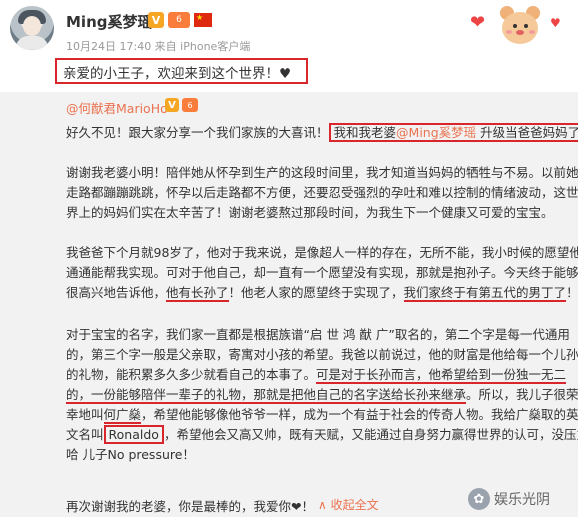 Image resolution: width=578 pixels, height=517 pixels. Describe the element at coordinates (203, 20) in the screenshot. I see `china-flag-icon` at that location.